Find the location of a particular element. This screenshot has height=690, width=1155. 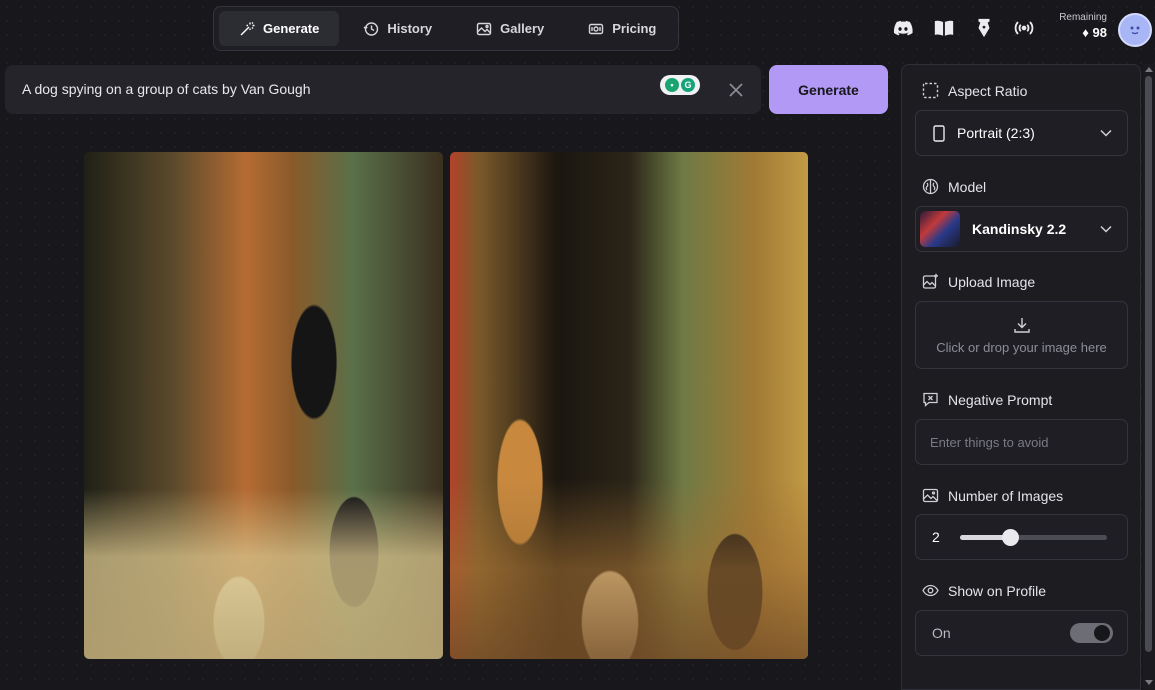

remaining-count: 98 is located at coordinates (1099, 32).